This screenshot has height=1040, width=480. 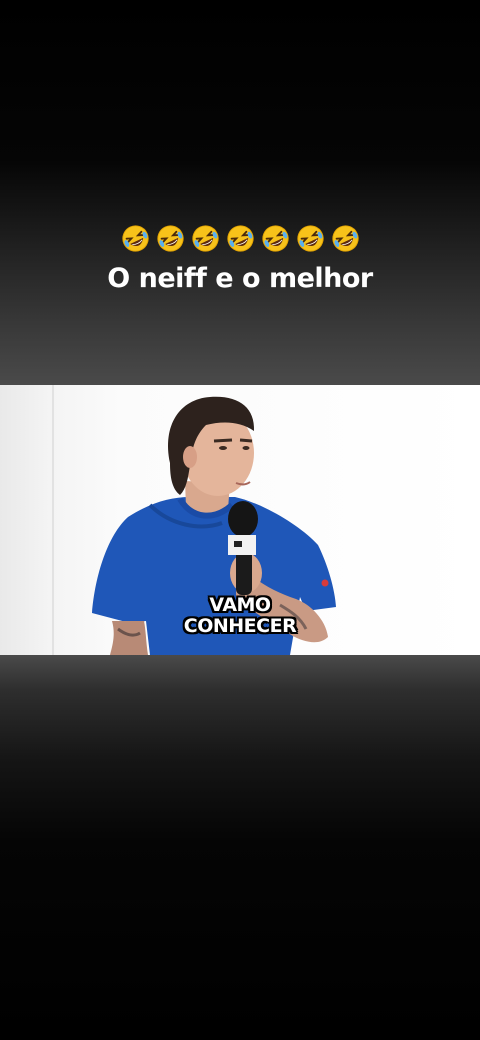 What do you see at coordinates (240, 626) in the screenshot?
I see `subtitle-line-2: CONHECER` at bounding box center [240, 626].